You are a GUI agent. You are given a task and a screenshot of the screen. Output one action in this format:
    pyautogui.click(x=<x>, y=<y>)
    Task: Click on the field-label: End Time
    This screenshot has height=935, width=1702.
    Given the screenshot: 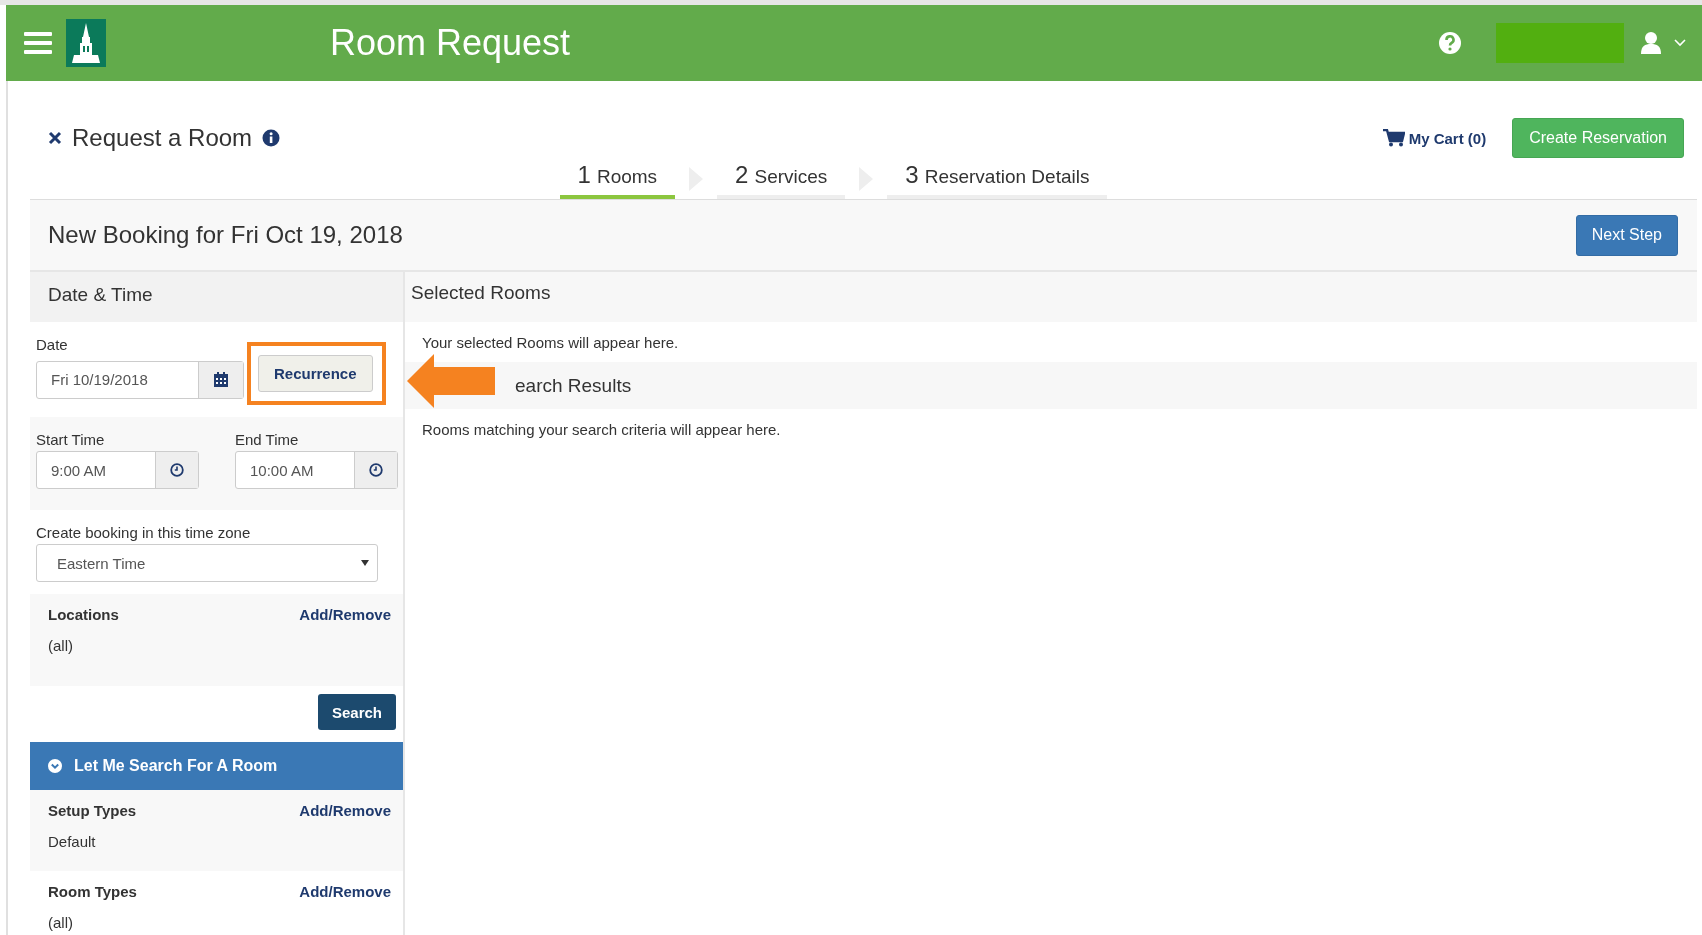 What is the action you would take?
    pyautogui.click(x=267, y=439)
    